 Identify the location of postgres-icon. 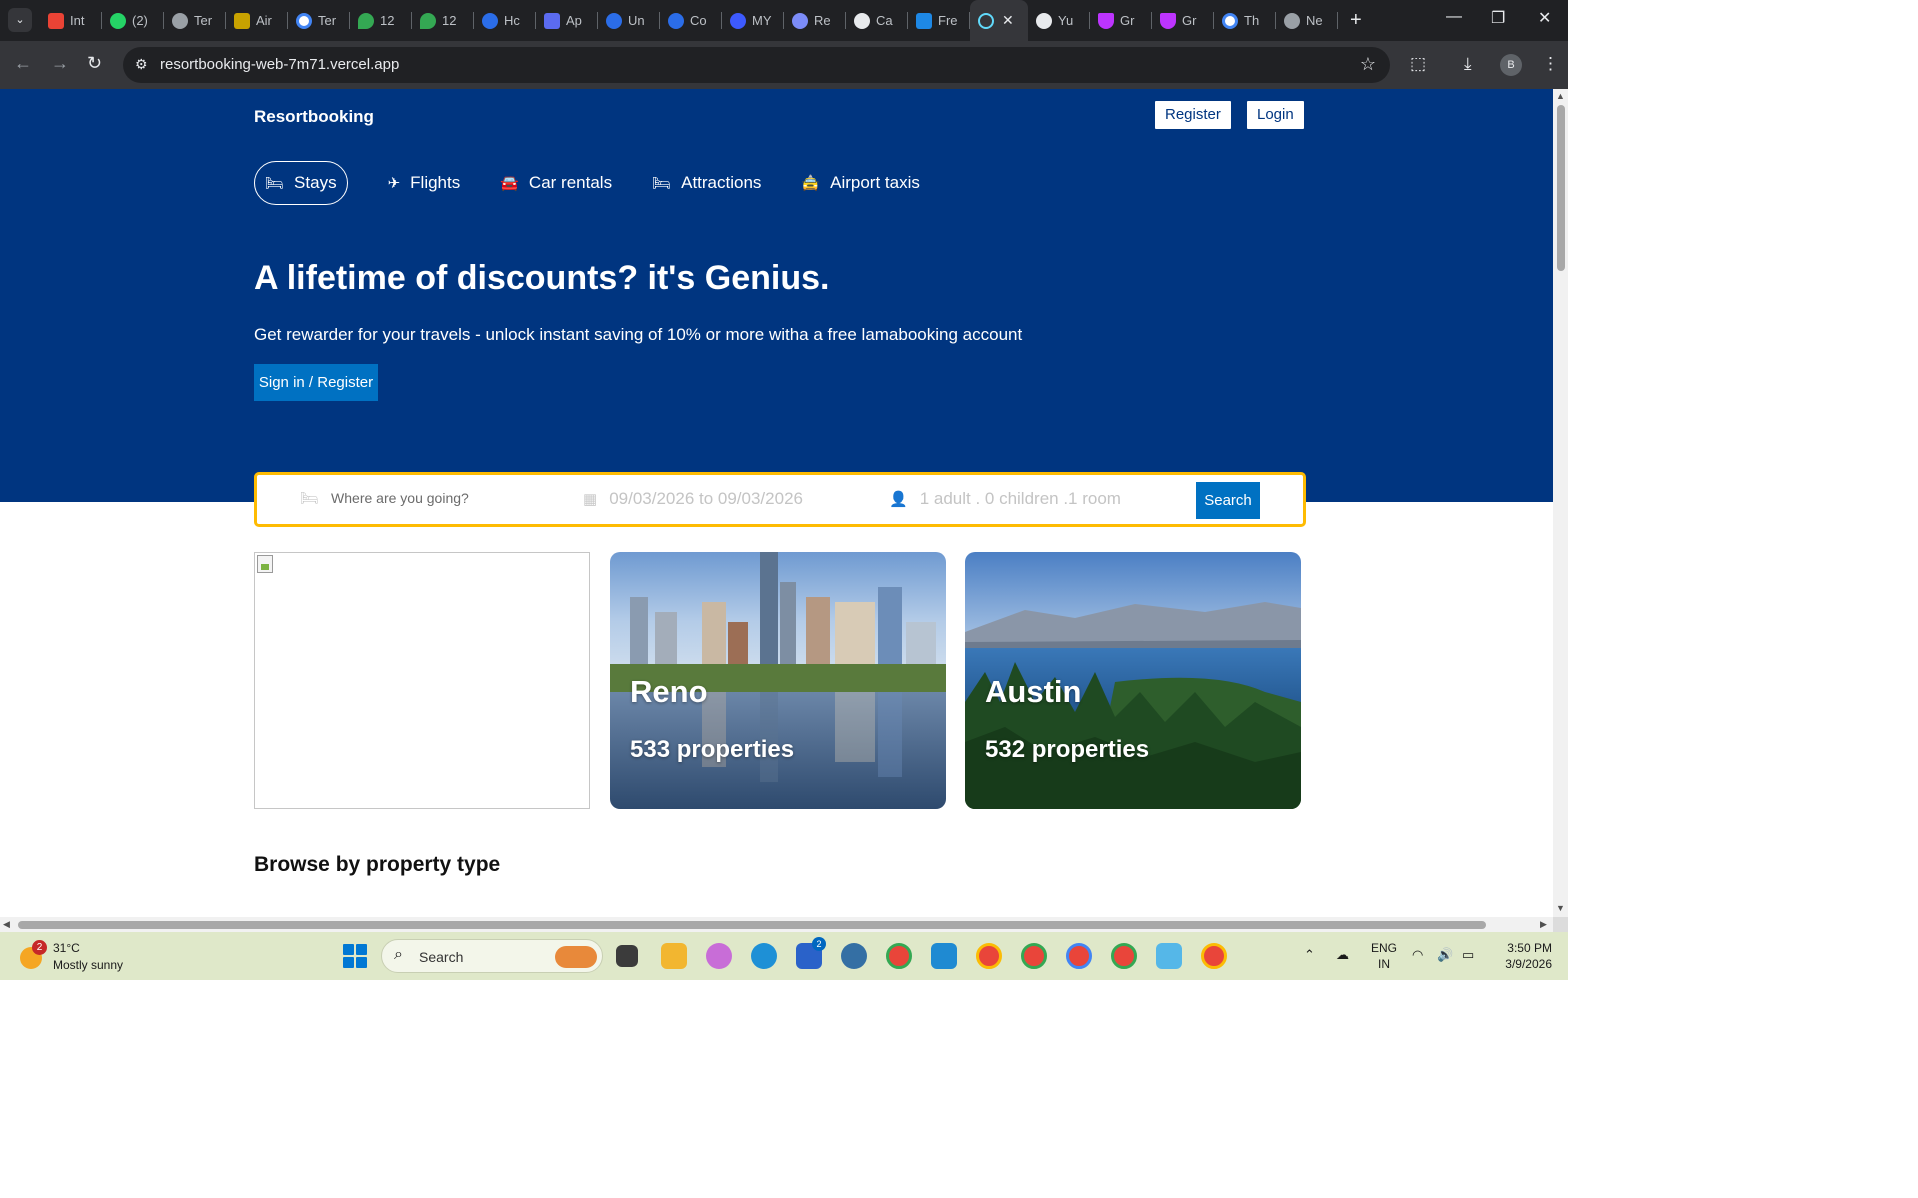
(854, 956).